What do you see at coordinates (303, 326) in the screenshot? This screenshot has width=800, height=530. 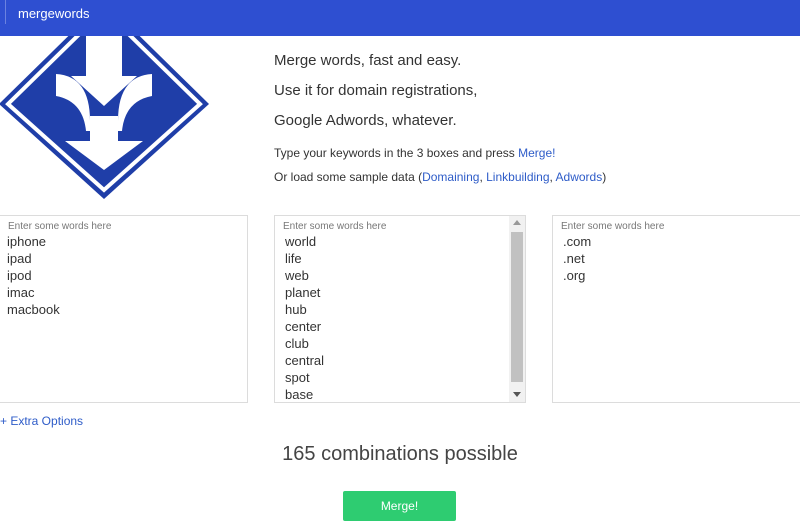 I see `word-item: center` at bounding box center [303, 326].